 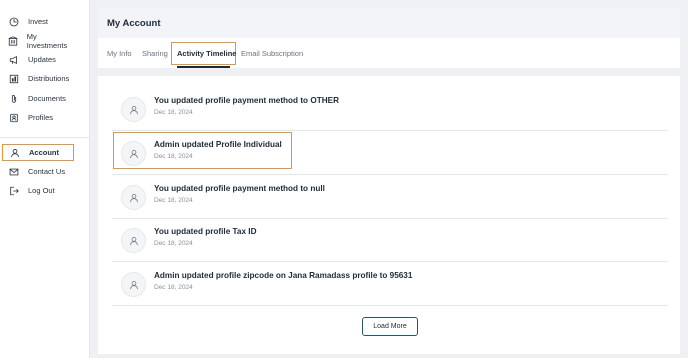 What do you see at coordinates (134, 23) in the screenshot?
I see `page-title: My Account` at bounding box center [134, 23].